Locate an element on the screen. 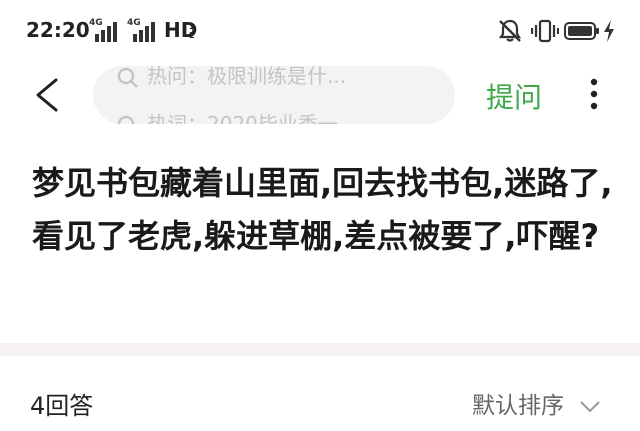  hd-sim-indicator: 1 2 is located at coordinates (192, 31).